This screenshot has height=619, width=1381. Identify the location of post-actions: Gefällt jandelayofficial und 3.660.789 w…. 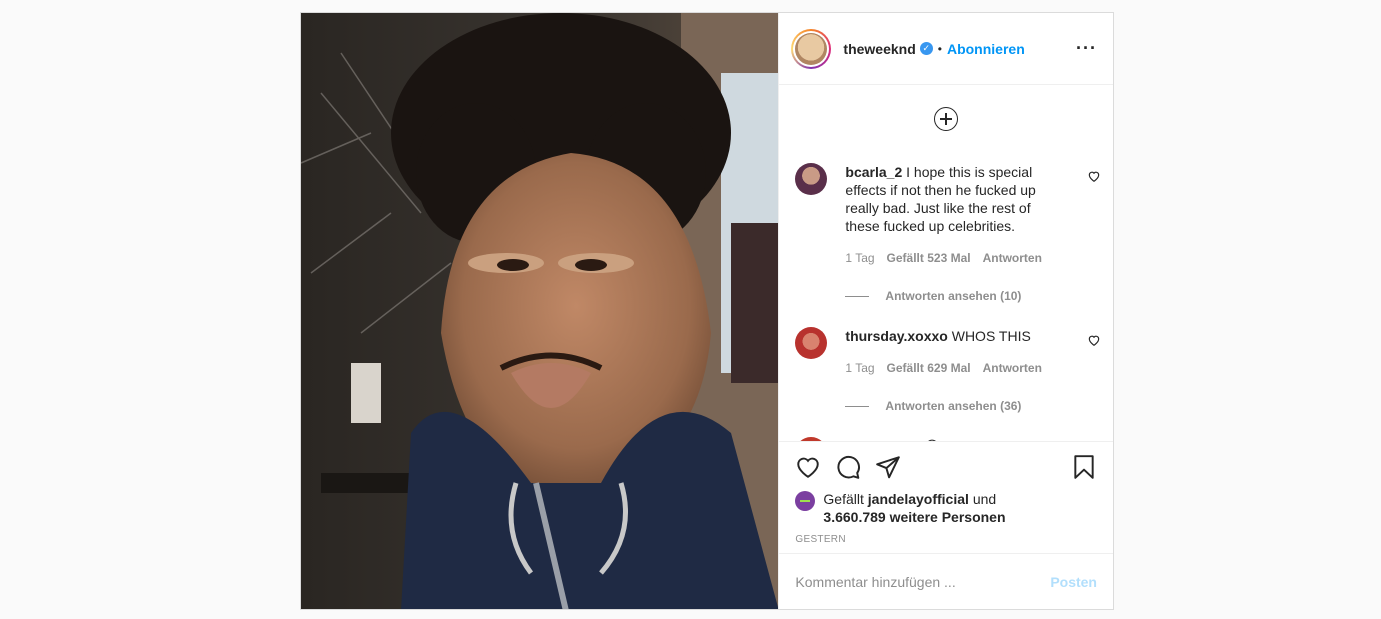
(946, 497).